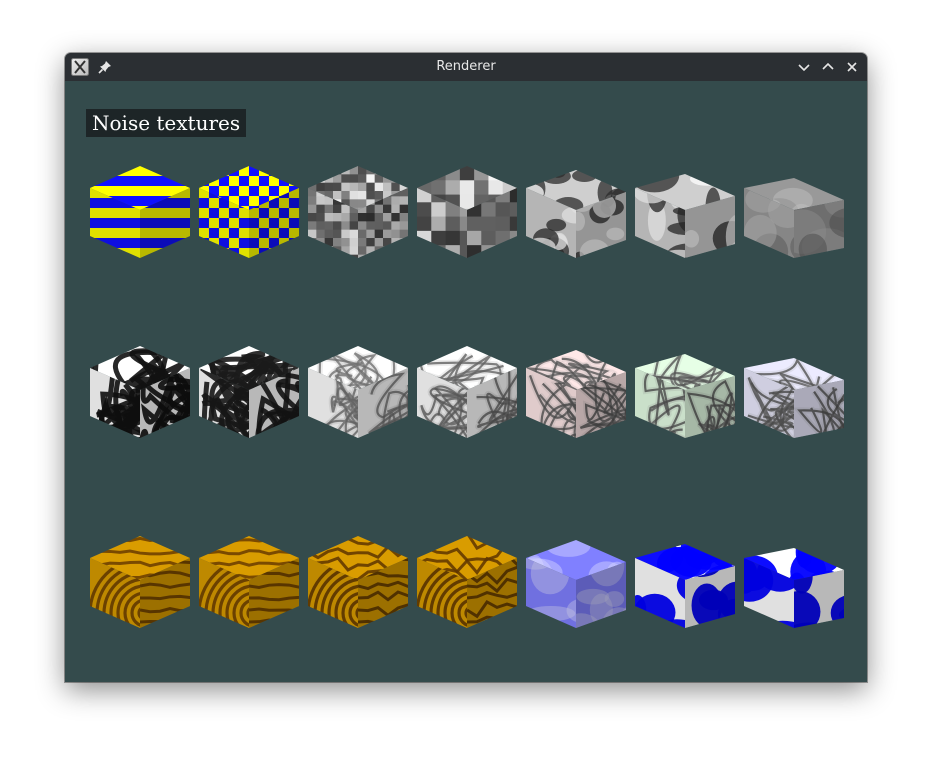 The width and height of the screenshot is (932, 759). I want to click on window-title: Renderer, so click(466, 66).